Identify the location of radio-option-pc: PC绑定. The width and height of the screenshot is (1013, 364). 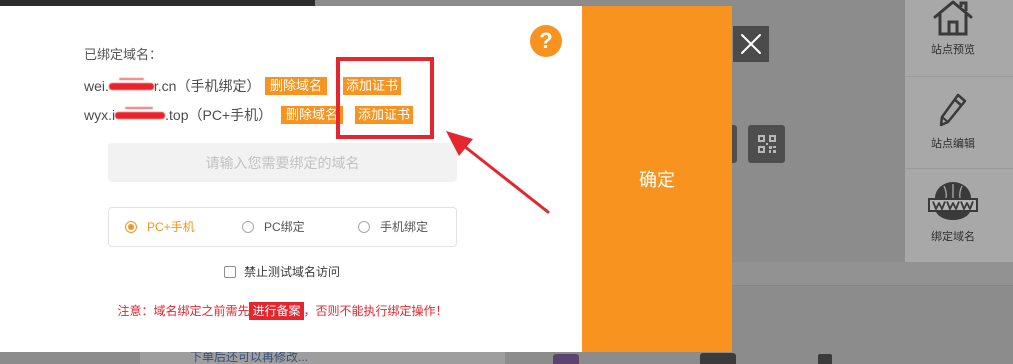
(273, 227).